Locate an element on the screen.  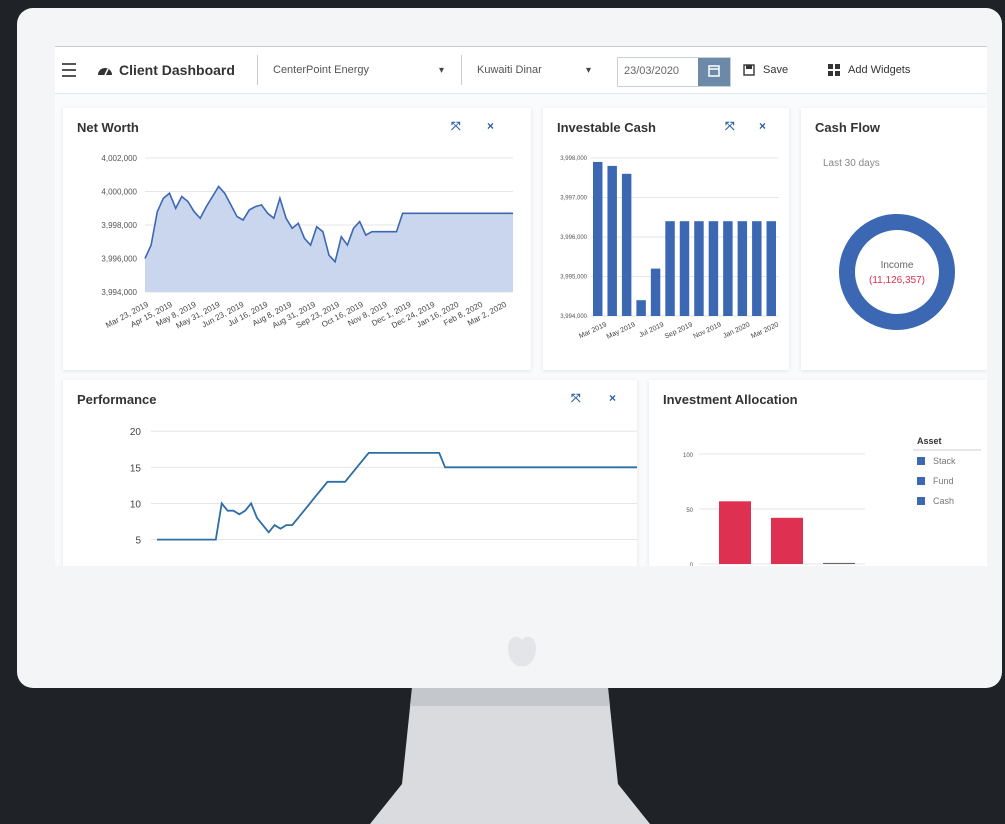
y-tick-label: 20 is located at coordinates (136, 432).